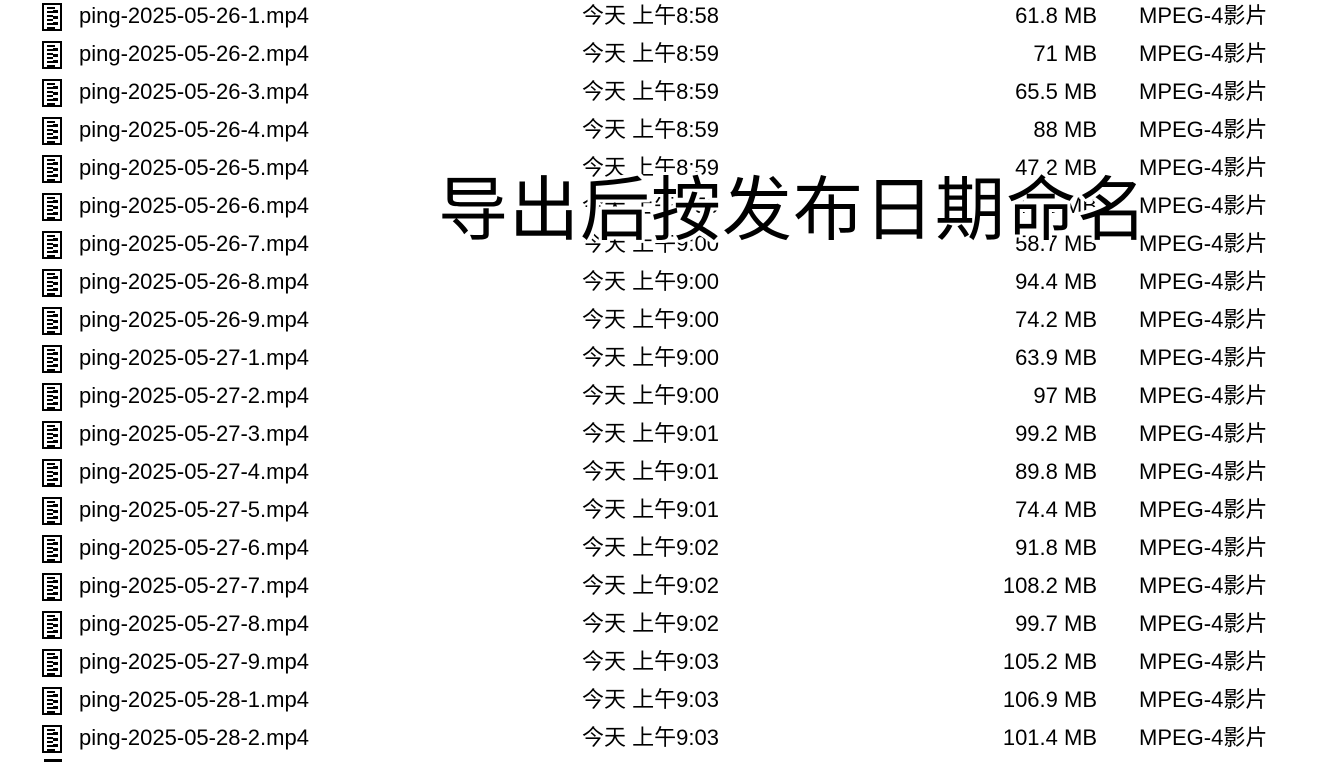  Describe the element at coordinates (1049, 737) in the screenshot. I see `file-size: 101.4 MB` at that location.